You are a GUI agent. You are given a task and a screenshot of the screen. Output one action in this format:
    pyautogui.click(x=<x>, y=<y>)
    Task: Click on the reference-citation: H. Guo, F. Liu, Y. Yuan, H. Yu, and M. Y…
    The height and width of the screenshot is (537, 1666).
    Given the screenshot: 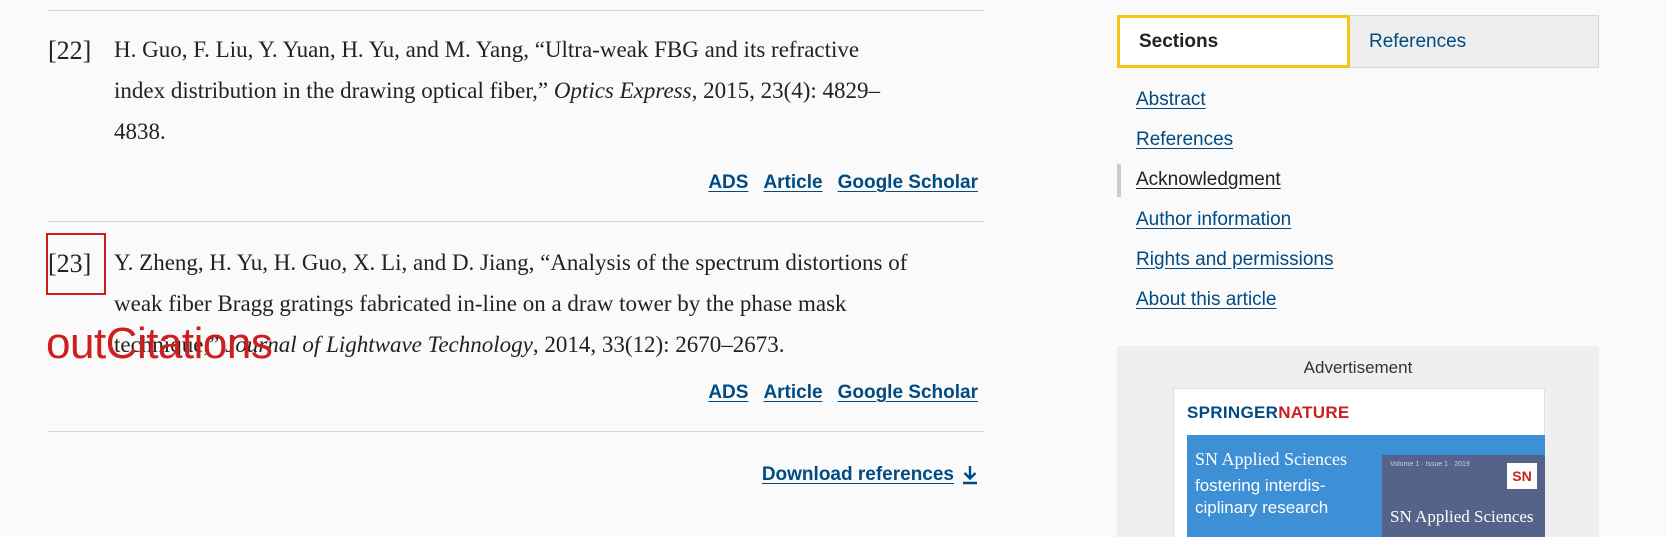 What is the action you would take?
    pyautogui.click(x=549, y=90)
    